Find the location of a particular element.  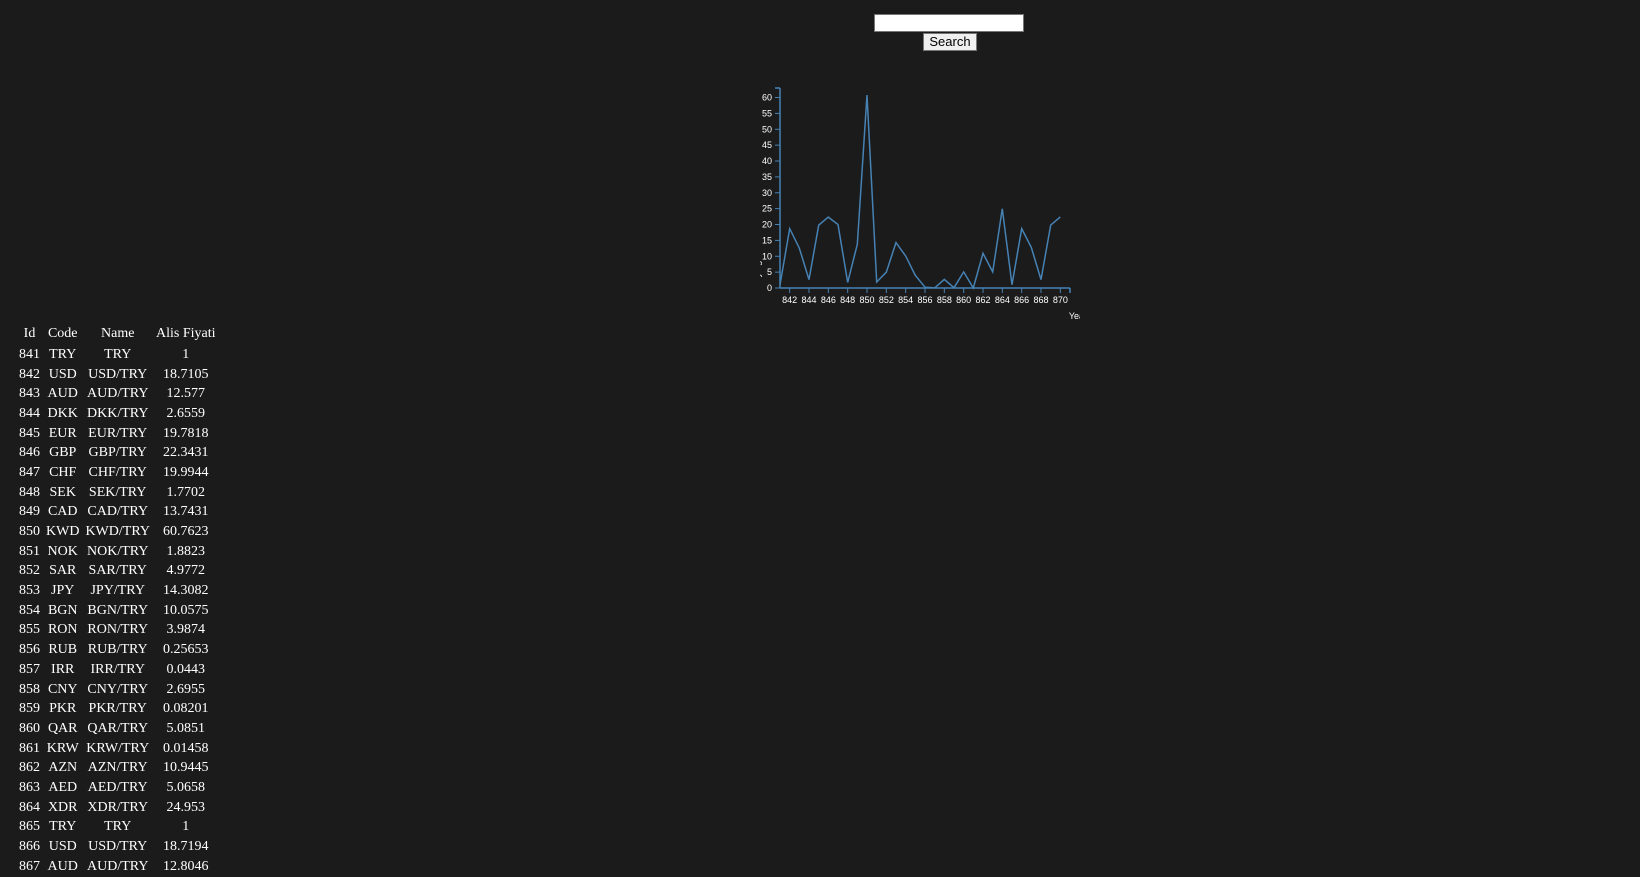

cell-name: KWD/TRY is located at coordinates (117, 532).